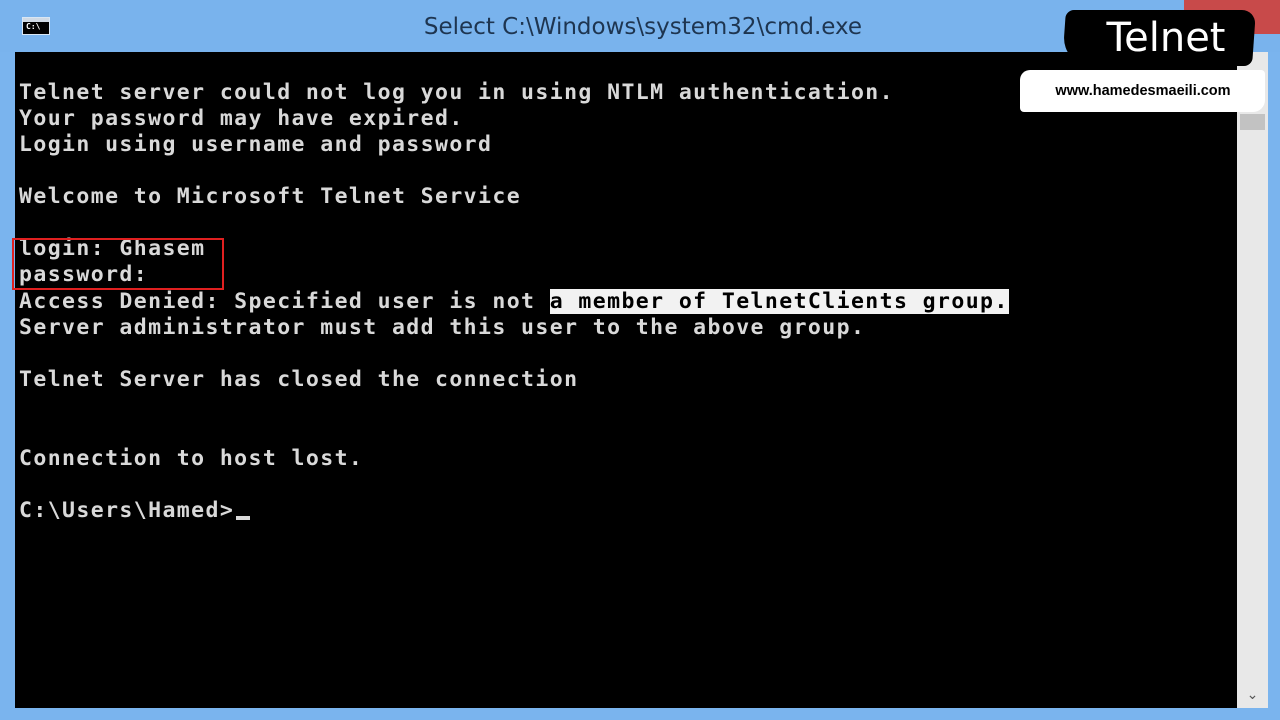  I want to click on window-frame-bottom, so click(640, 714).